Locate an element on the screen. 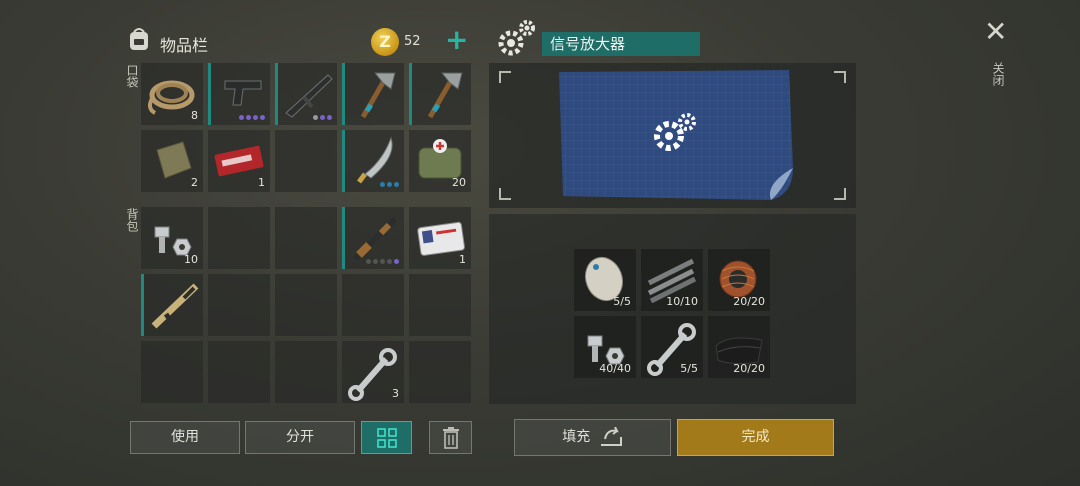 The width and height of the screenshot is (1080, 486). item-quantity: 3 is located at coordinates (395, 393).